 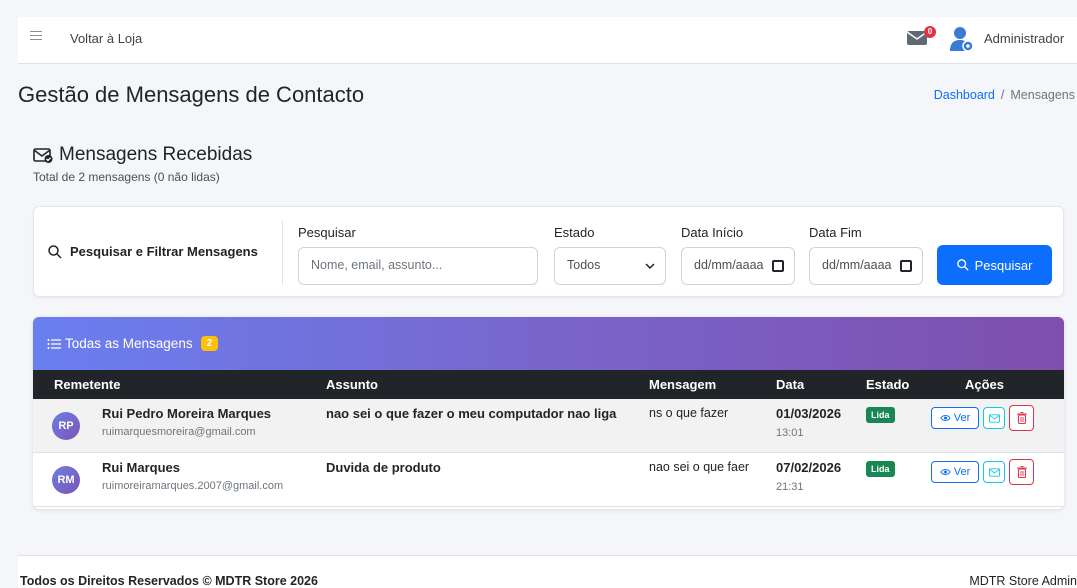 I want to click on breadcrumb-current: Mensagens, so click(x=1042, y=95).